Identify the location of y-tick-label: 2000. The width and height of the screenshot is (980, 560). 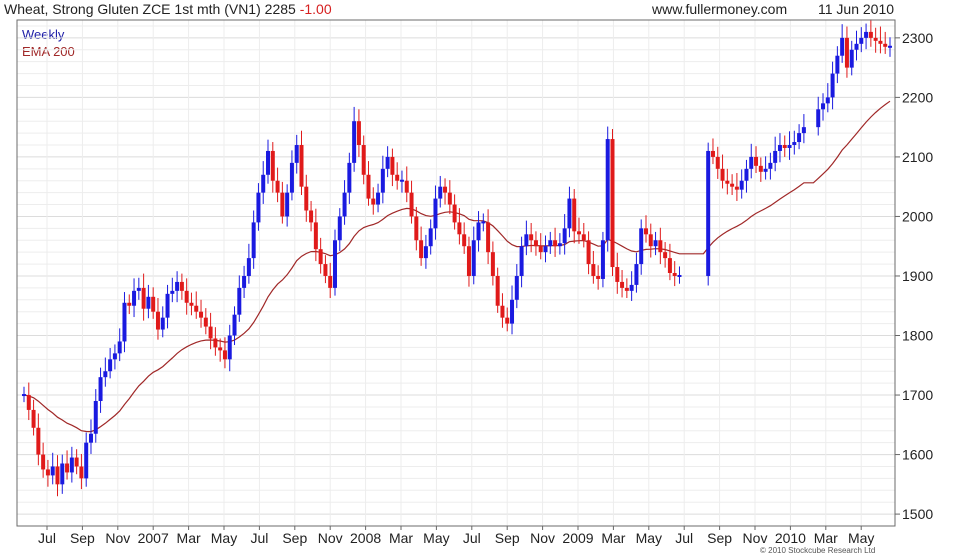
(917, 216).